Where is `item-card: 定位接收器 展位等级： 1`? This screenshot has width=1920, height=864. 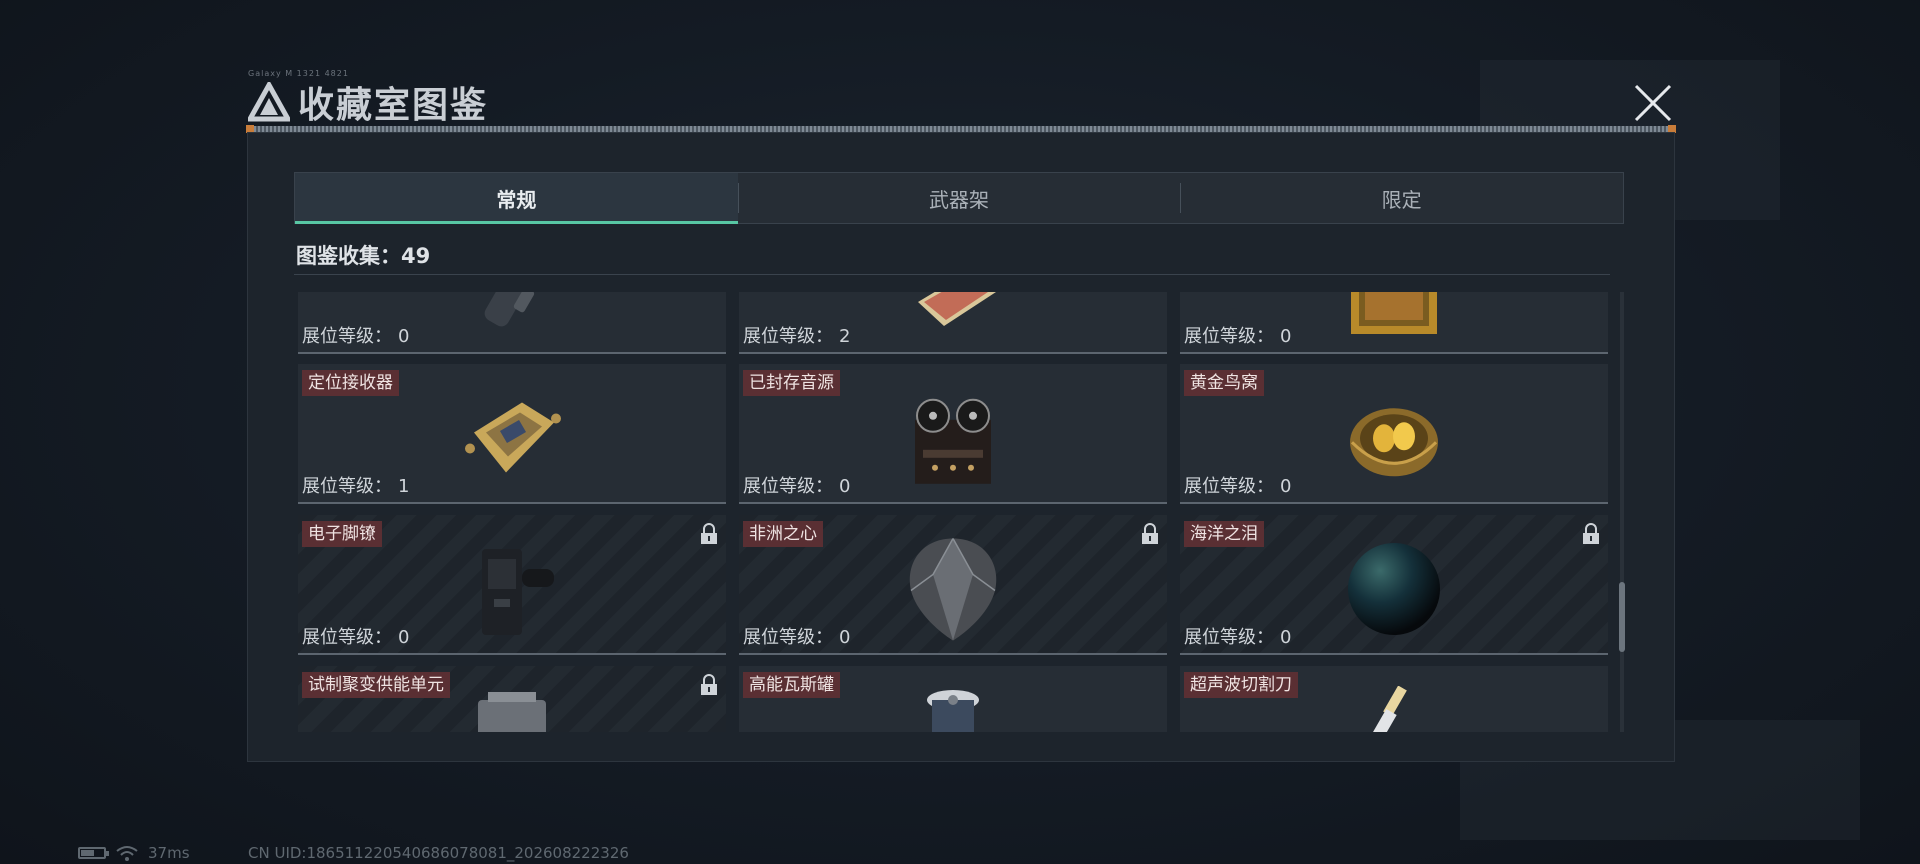
item-card: 定位接收器 展位等级： 1 is located at coordinates (512, 434).